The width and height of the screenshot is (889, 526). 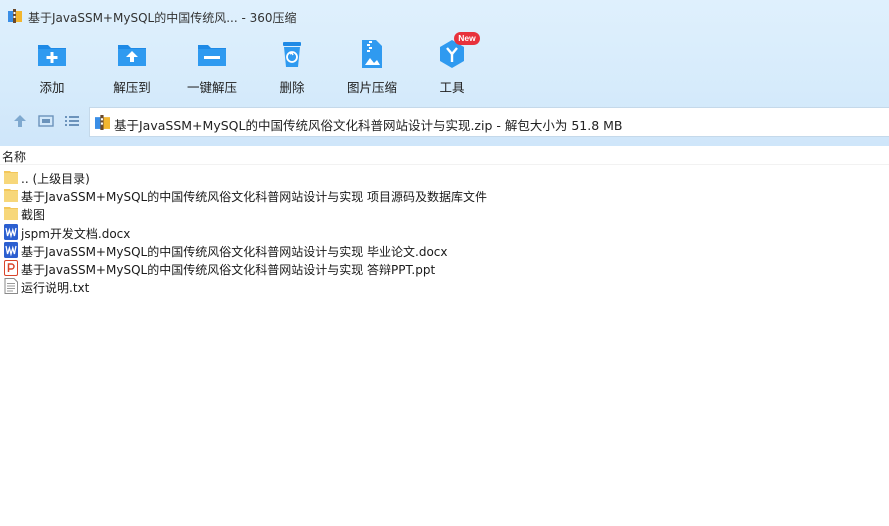 I want to click on window-title: 基于JavaSSM+MySQL的中国传统风... - 360压缩, so click(x=162, y=18).